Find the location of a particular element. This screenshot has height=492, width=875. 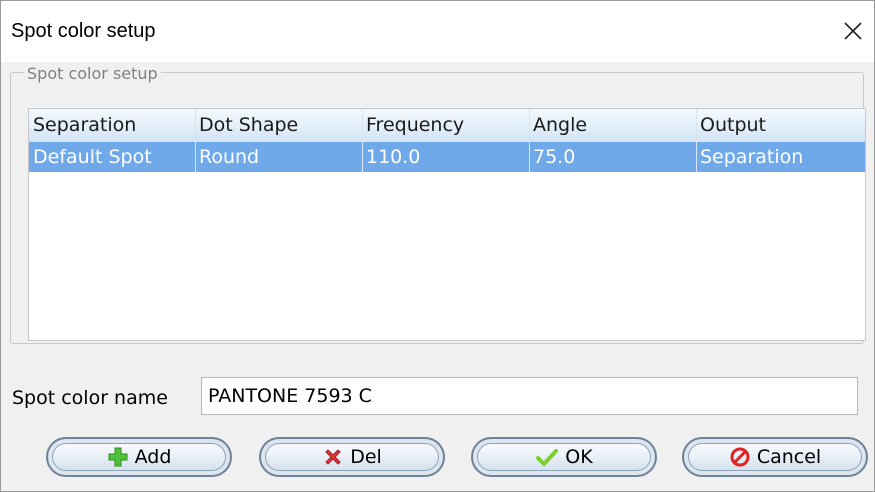

cancel-button-label: Cancel is located at coordinates (789, 457).